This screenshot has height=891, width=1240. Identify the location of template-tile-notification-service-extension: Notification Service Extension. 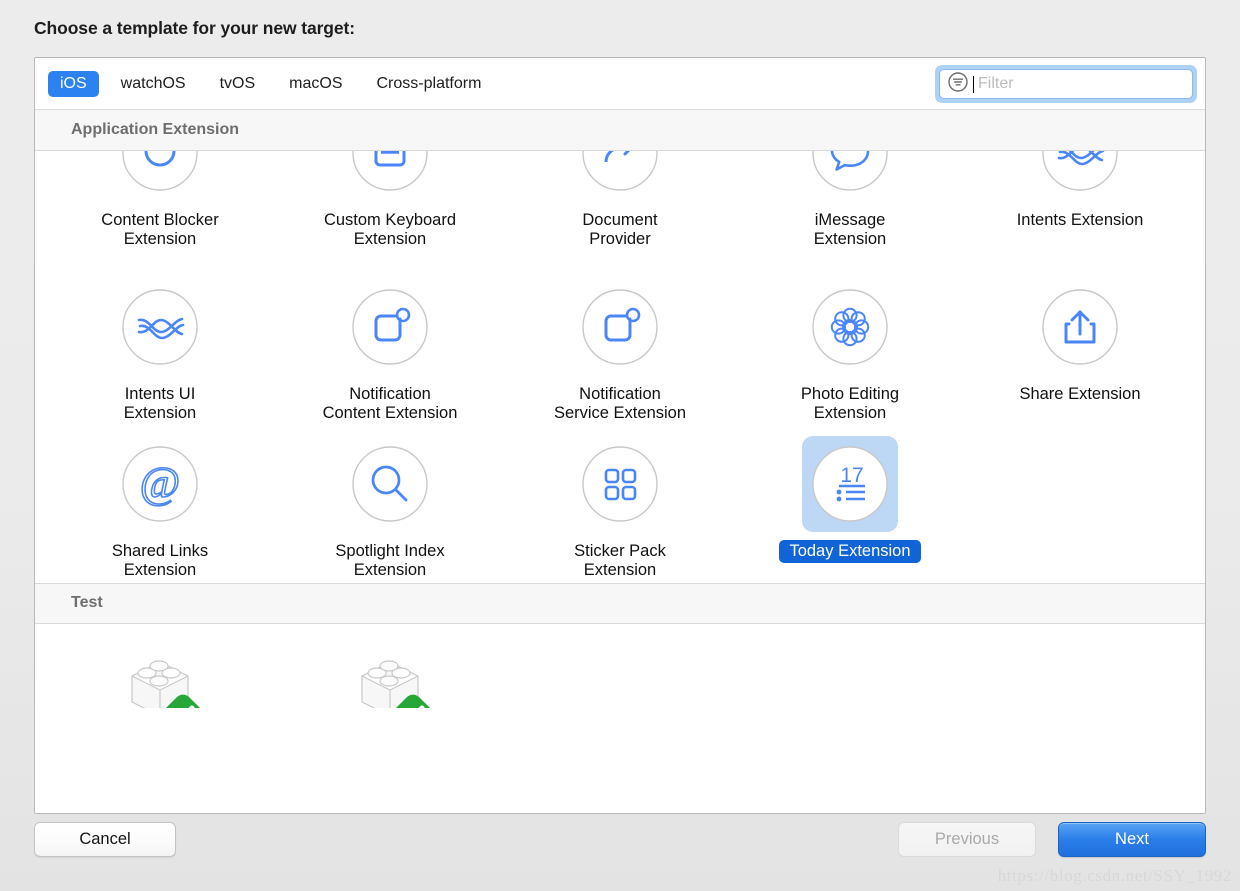
(620, 347).